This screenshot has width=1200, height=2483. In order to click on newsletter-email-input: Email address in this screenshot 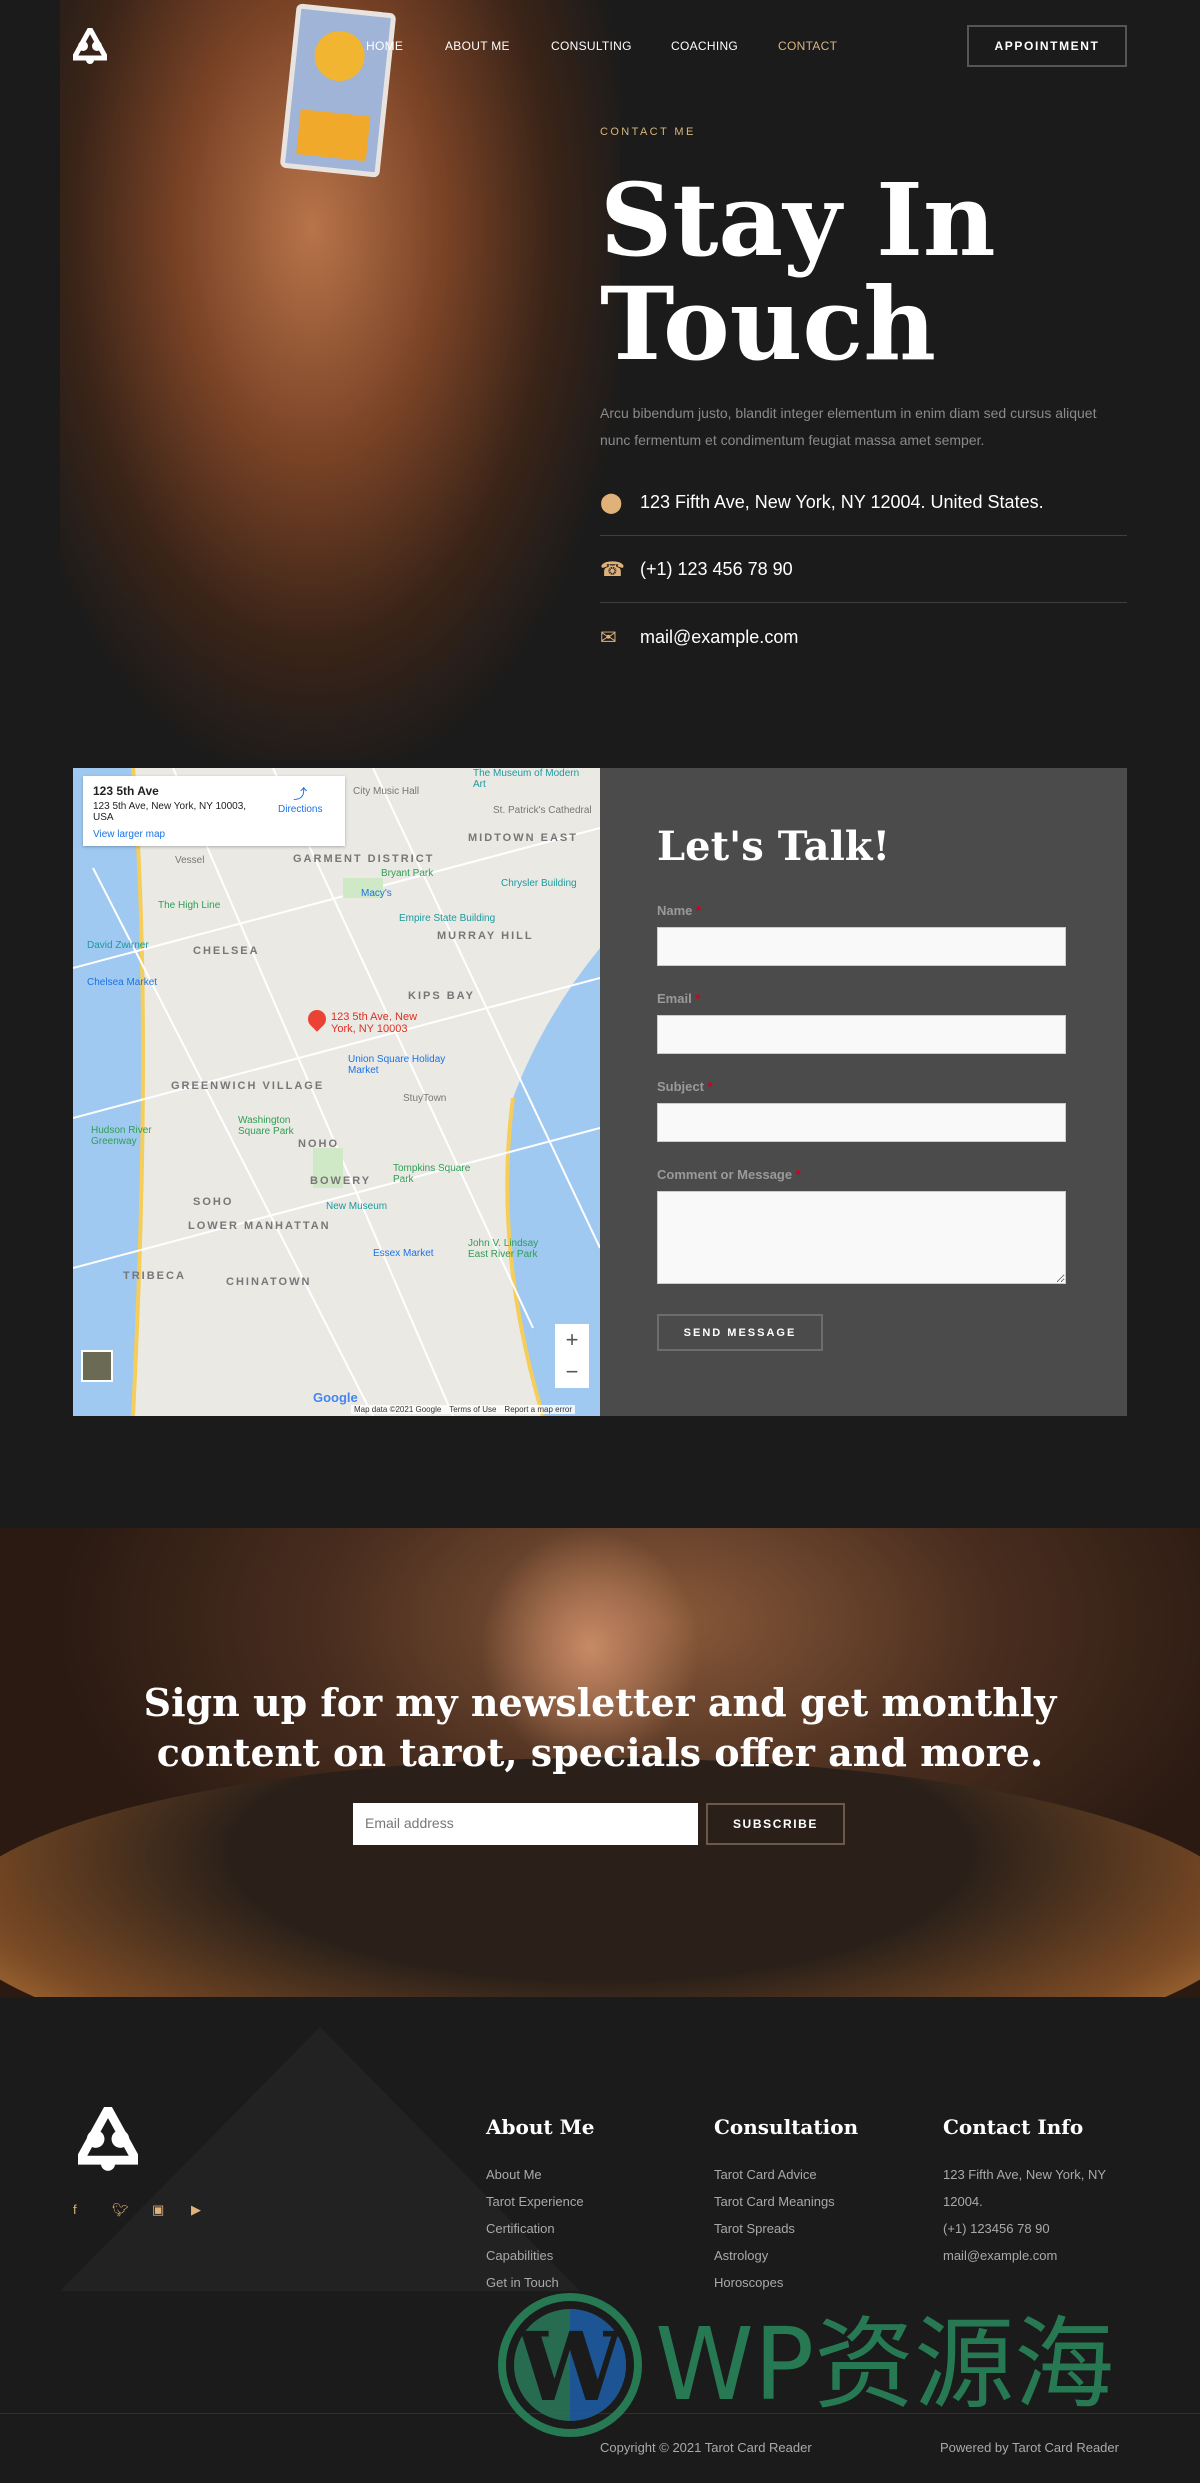, I will do `click(525, 1824)`.